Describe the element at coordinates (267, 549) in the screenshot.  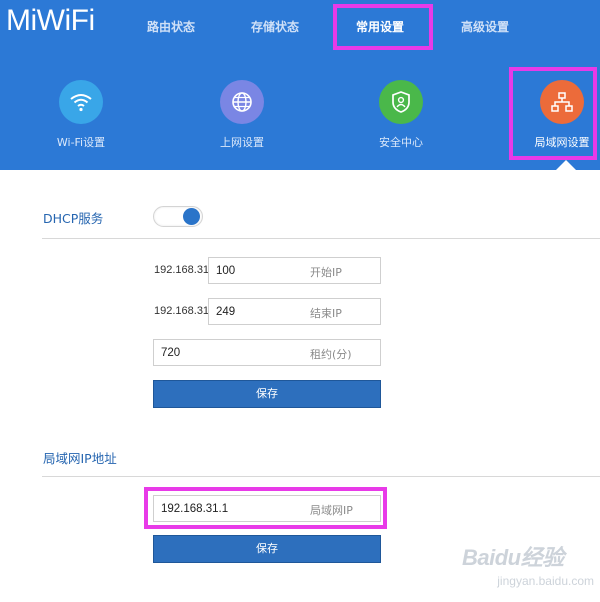
I see `lan-ip-save-button: 保存` at that location.